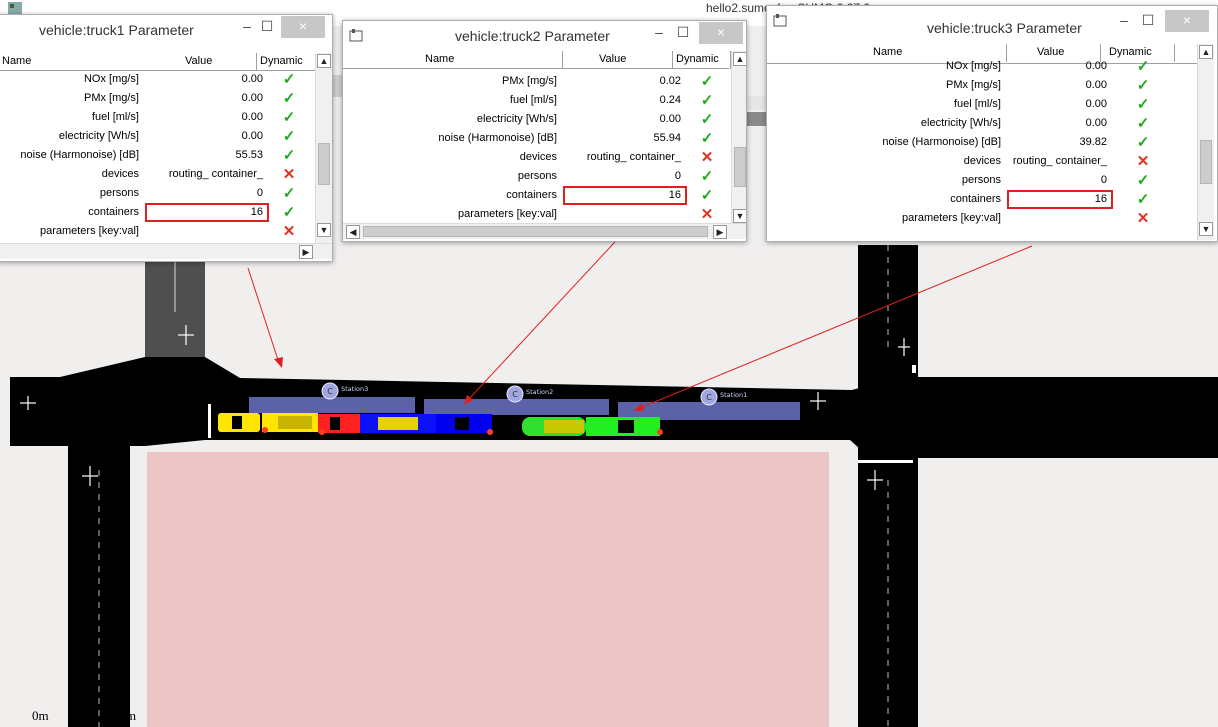 The image size is (1218, 727). Describe the element at coordinates (592, 426) in the screenshot. I see `vehicle-truck3` at that location.